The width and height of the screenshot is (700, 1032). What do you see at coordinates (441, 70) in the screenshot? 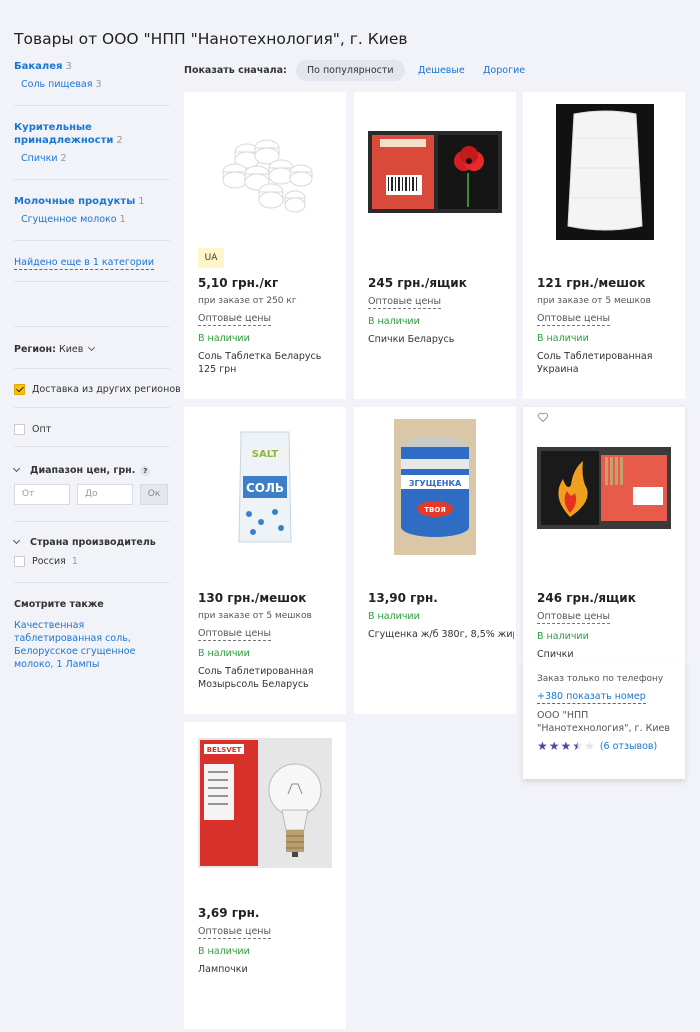
I see `sort-cheap-button: Дешевые` at bounding box center [441, 70].